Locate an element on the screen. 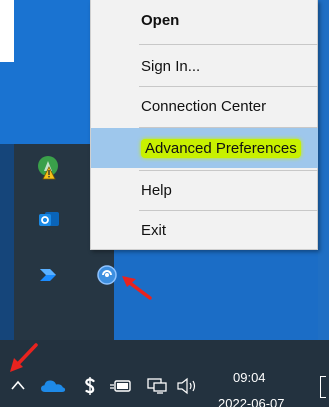 Image resolution: width=329 pixels, height=407 pixels. outlook-icon is located at coordinates (49, 219).